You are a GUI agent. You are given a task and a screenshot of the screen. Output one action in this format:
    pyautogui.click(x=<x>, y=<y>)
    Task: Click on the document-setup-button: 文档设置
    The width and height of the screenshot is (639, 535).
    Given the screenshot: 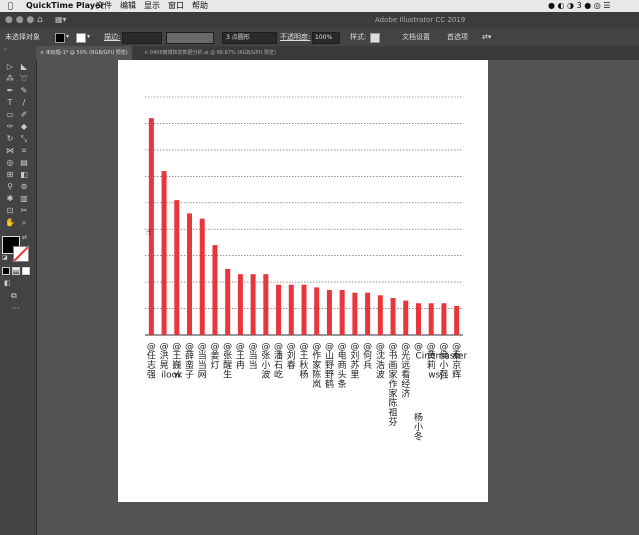 What is the action you would take?
    pyautogui.click(x=416, y=37)
    